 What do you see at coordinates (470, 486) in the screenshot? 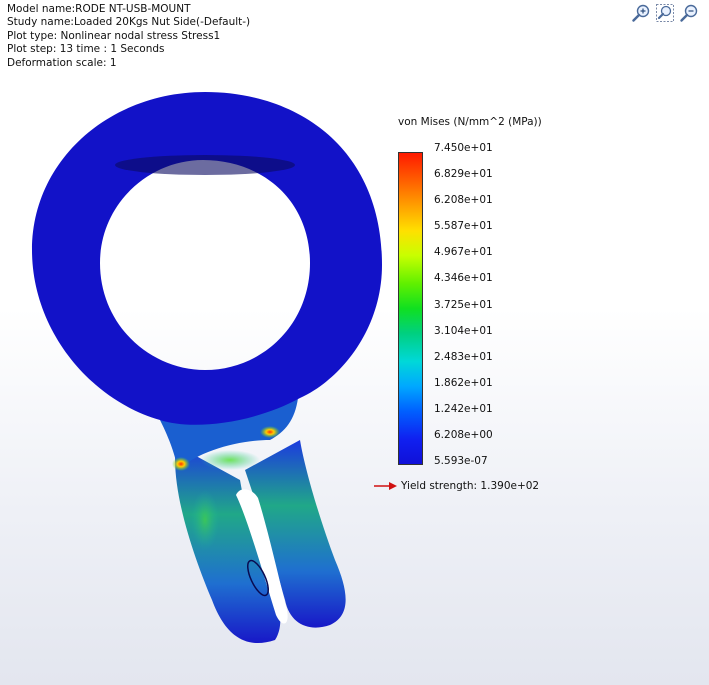
I see `yield-strength-label: Yield strength: 1.390e+02` at bounding box center [470, 486].